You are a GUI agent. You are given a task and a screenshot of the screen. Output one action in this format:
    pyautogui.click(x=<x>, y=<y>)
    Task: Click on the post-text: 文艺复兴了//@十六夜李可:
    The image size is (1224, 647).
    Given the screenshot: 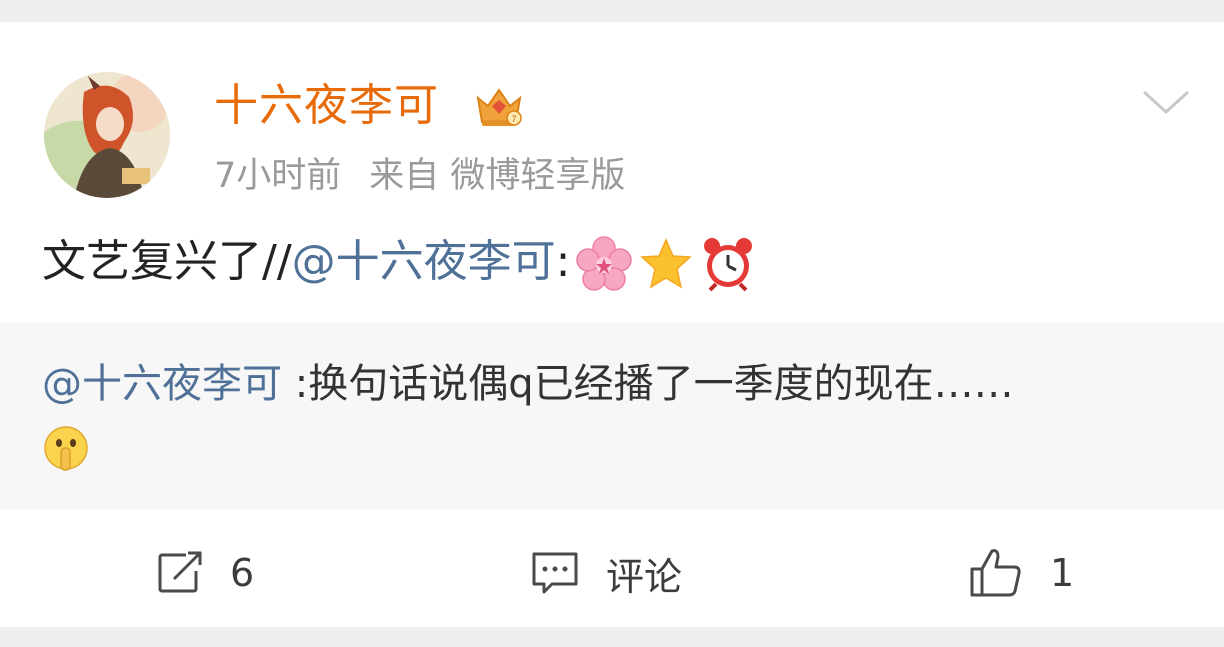 What is the action you would take?
    pyautogui.click(x=399, y=262)
    